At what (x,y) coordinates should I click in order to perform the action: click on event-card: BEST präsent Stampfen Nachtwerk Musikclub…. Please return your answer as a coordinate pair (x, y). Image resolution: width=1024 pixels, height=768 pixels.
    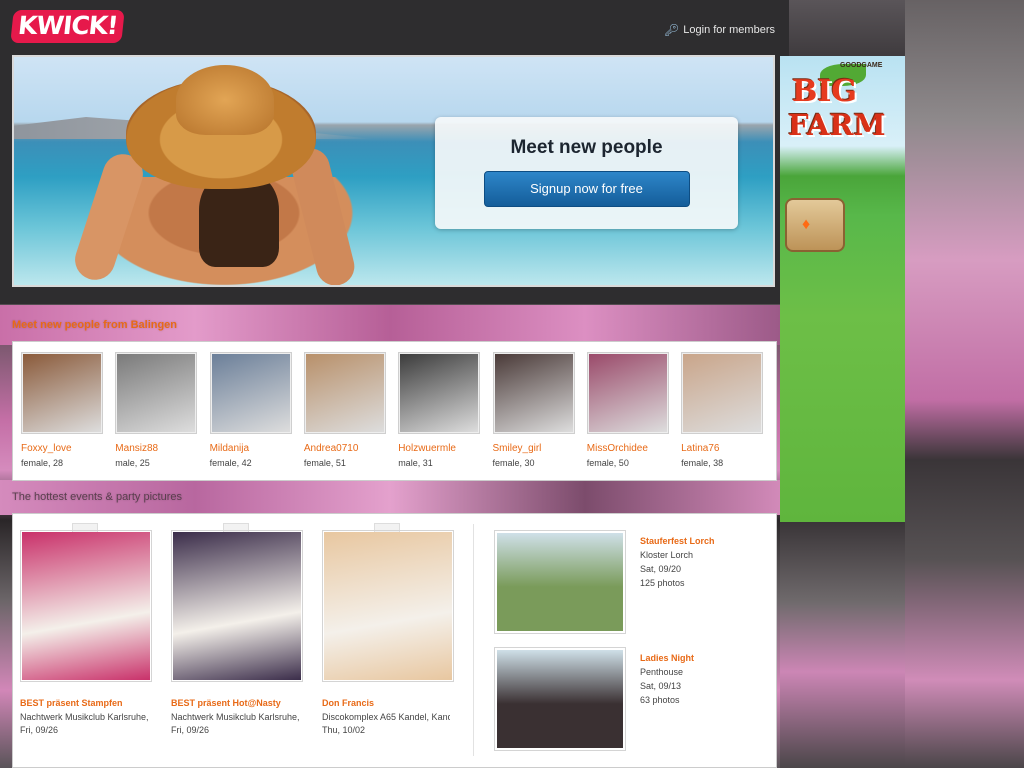
    Looking at the image, I should click on (86, 629).